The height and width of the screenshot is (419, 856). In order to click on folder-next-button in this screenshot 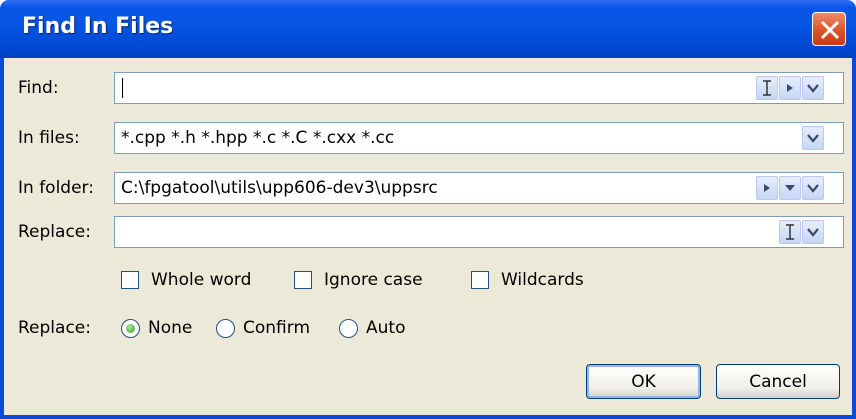, I will do `click(767, 188)`.